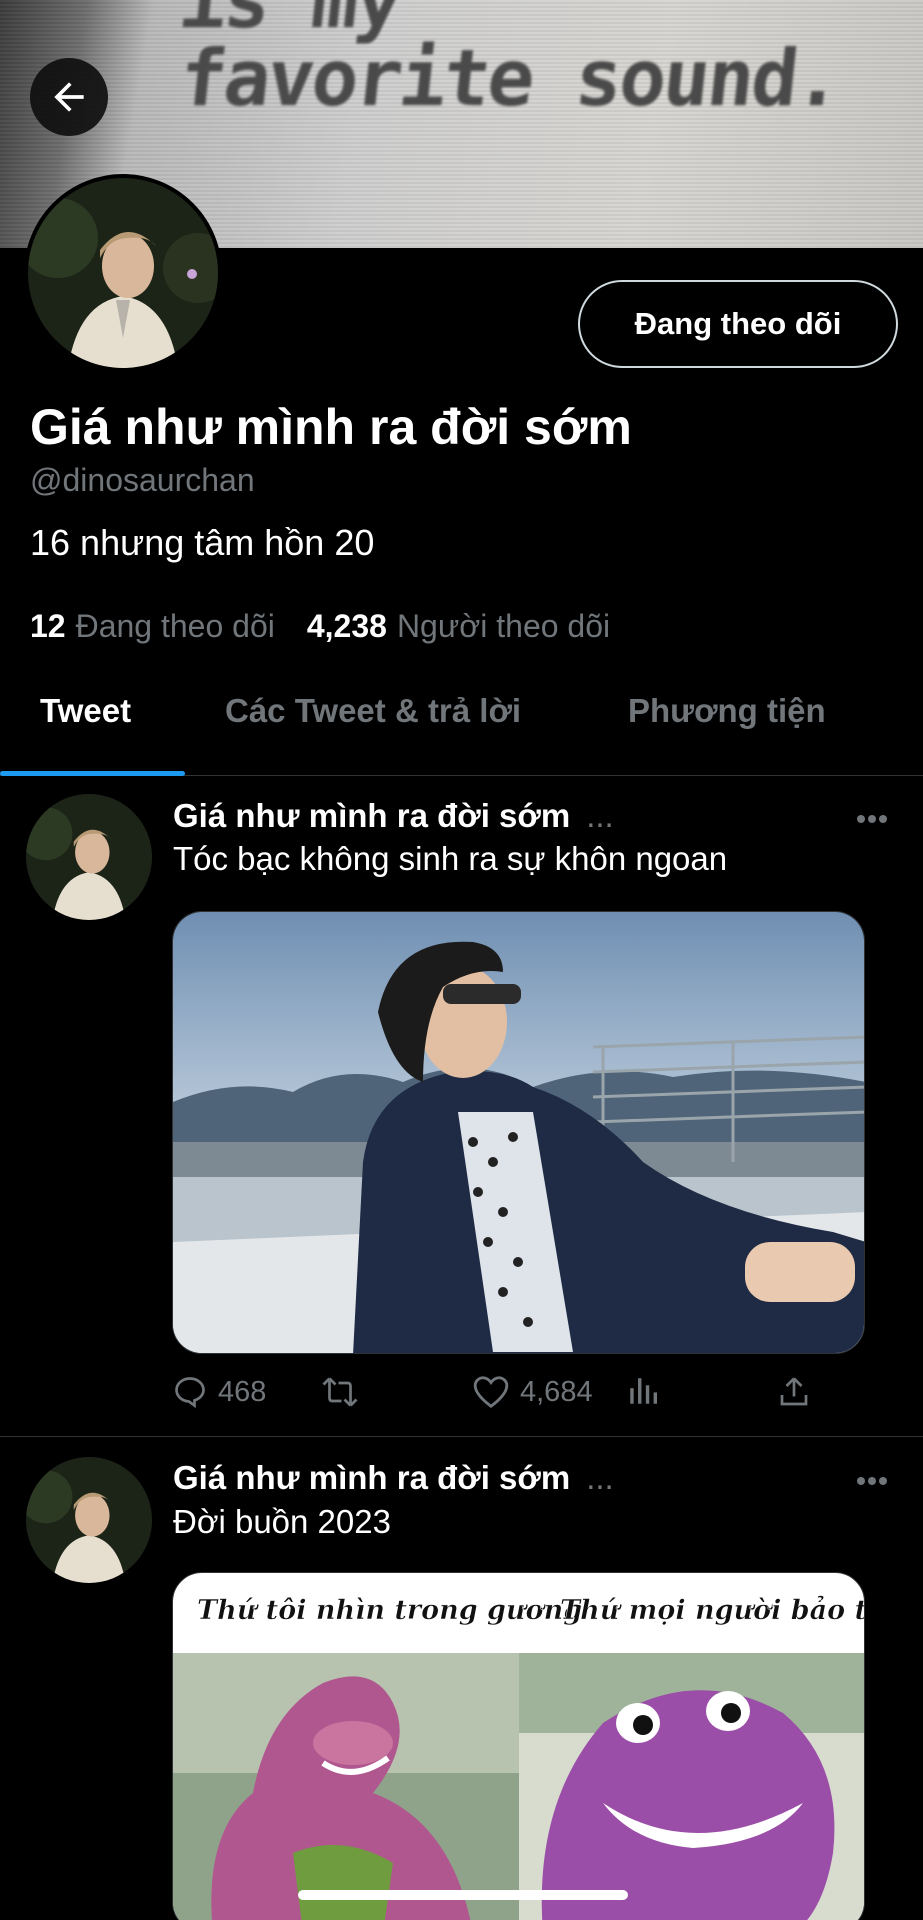  I want to click on following-label: Đang theo dõi, so click(175, 626).